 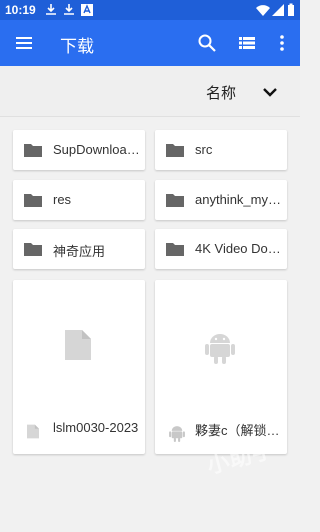 I want to click on battery-icon, so click(x=291, y=9).